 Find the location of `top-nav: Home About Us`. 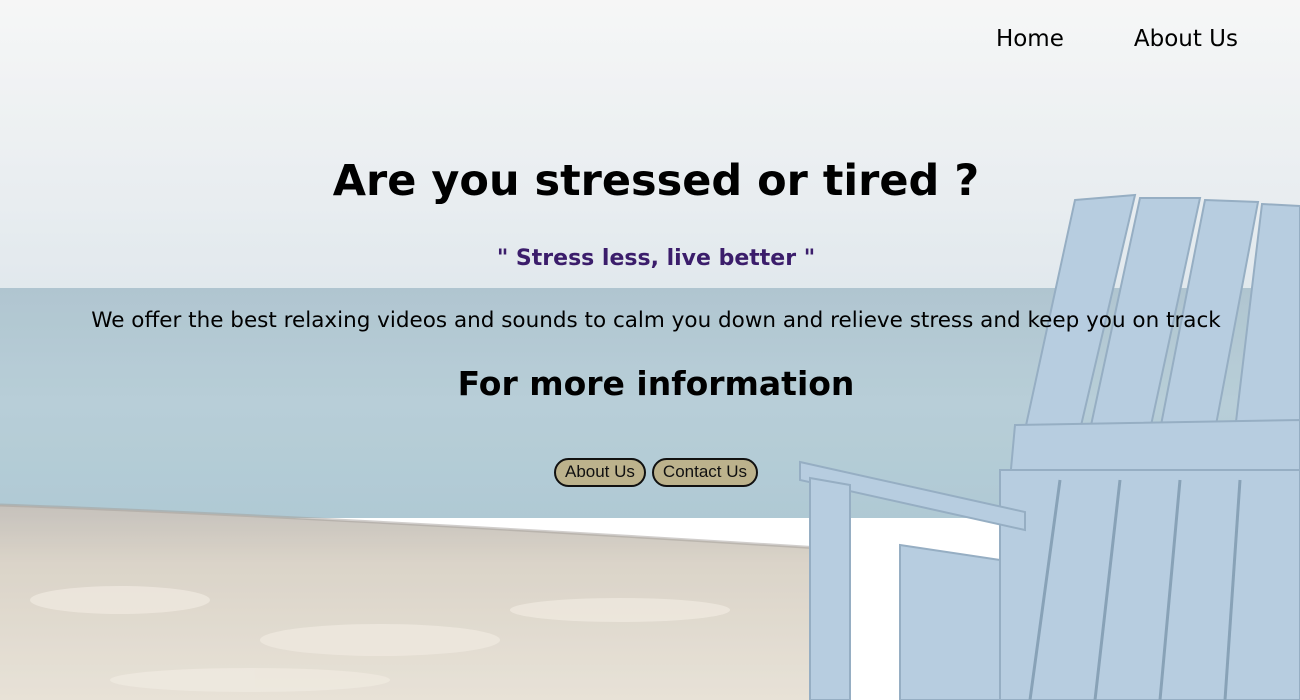

top-nav: Home About Us is located at coordinates (1117, 39).